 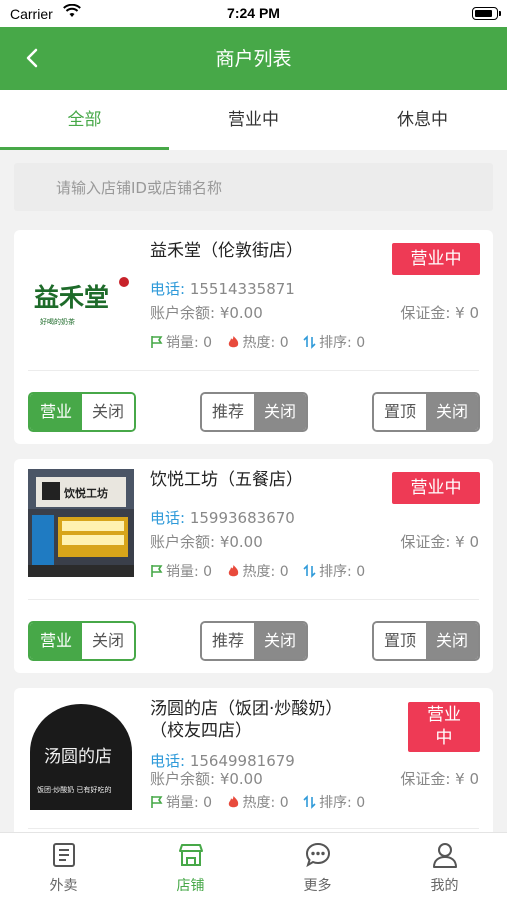 What do you see at coordinates (63, 855) in the screenshot?
I see `list-icon` at bounding box center [63, 855].